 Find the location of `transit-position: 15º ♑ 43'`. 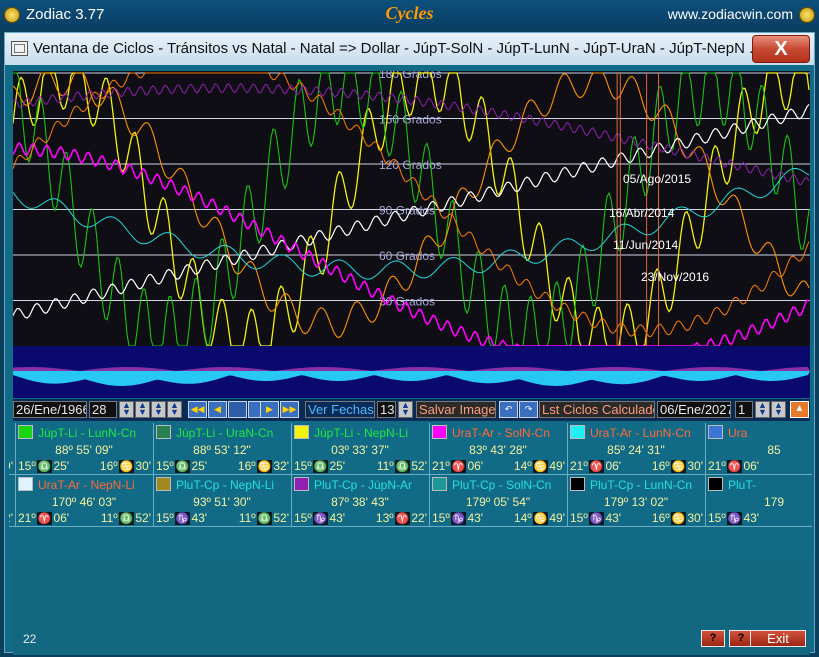

transit-position: 15º ♑ 43' is located at coordinates (320, 518).